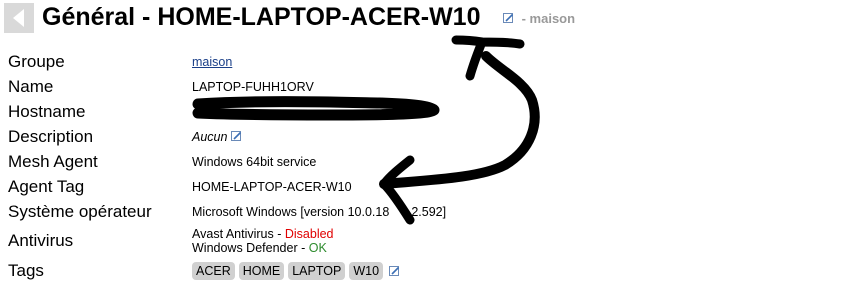 This screenshot has width=866, height=299. Describe the element at coordinates (547, 18) in the screenshot. I see `title-group-suffix: - maison` at that location.